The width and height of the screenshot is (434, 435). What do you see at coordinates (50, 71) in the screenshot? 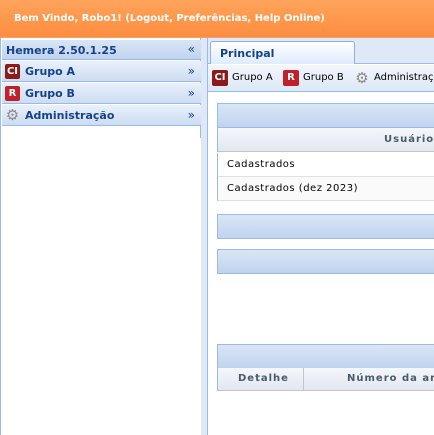
I see `sidebar-item-label: Grupo A` at bounding box center [50, 71].